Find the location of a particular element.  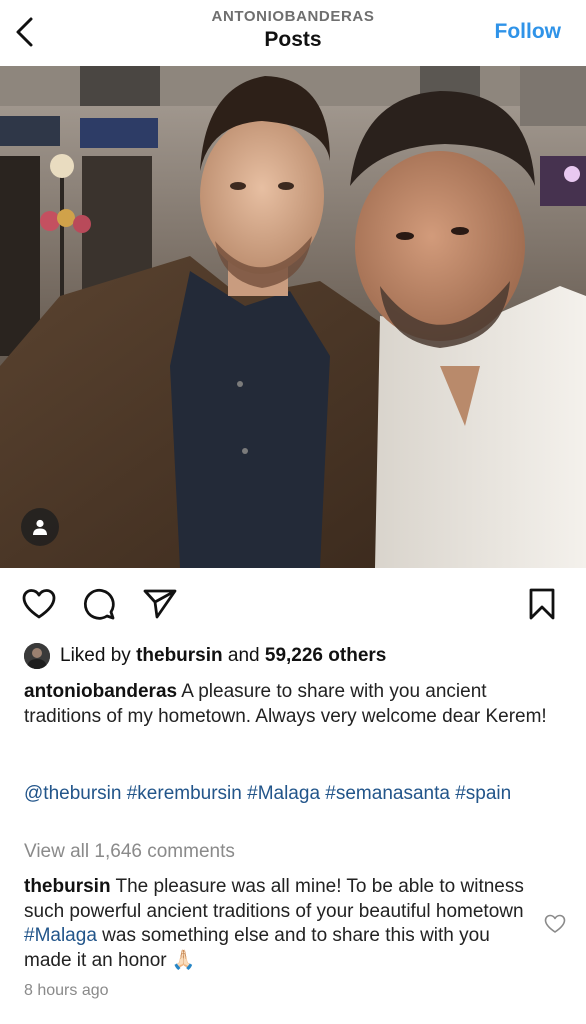

post-timestamp: 8 hours ago is located at coordinates (66, 990).